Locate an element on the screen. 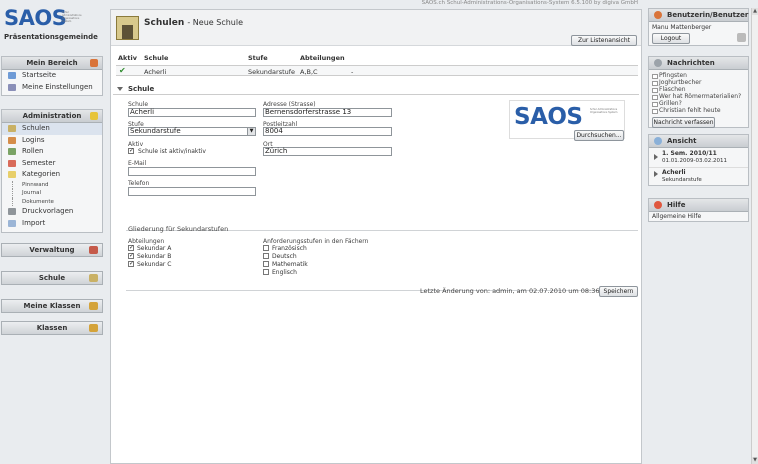  abt-checkbox-b: ✓ is located at coordinates (131, 256).